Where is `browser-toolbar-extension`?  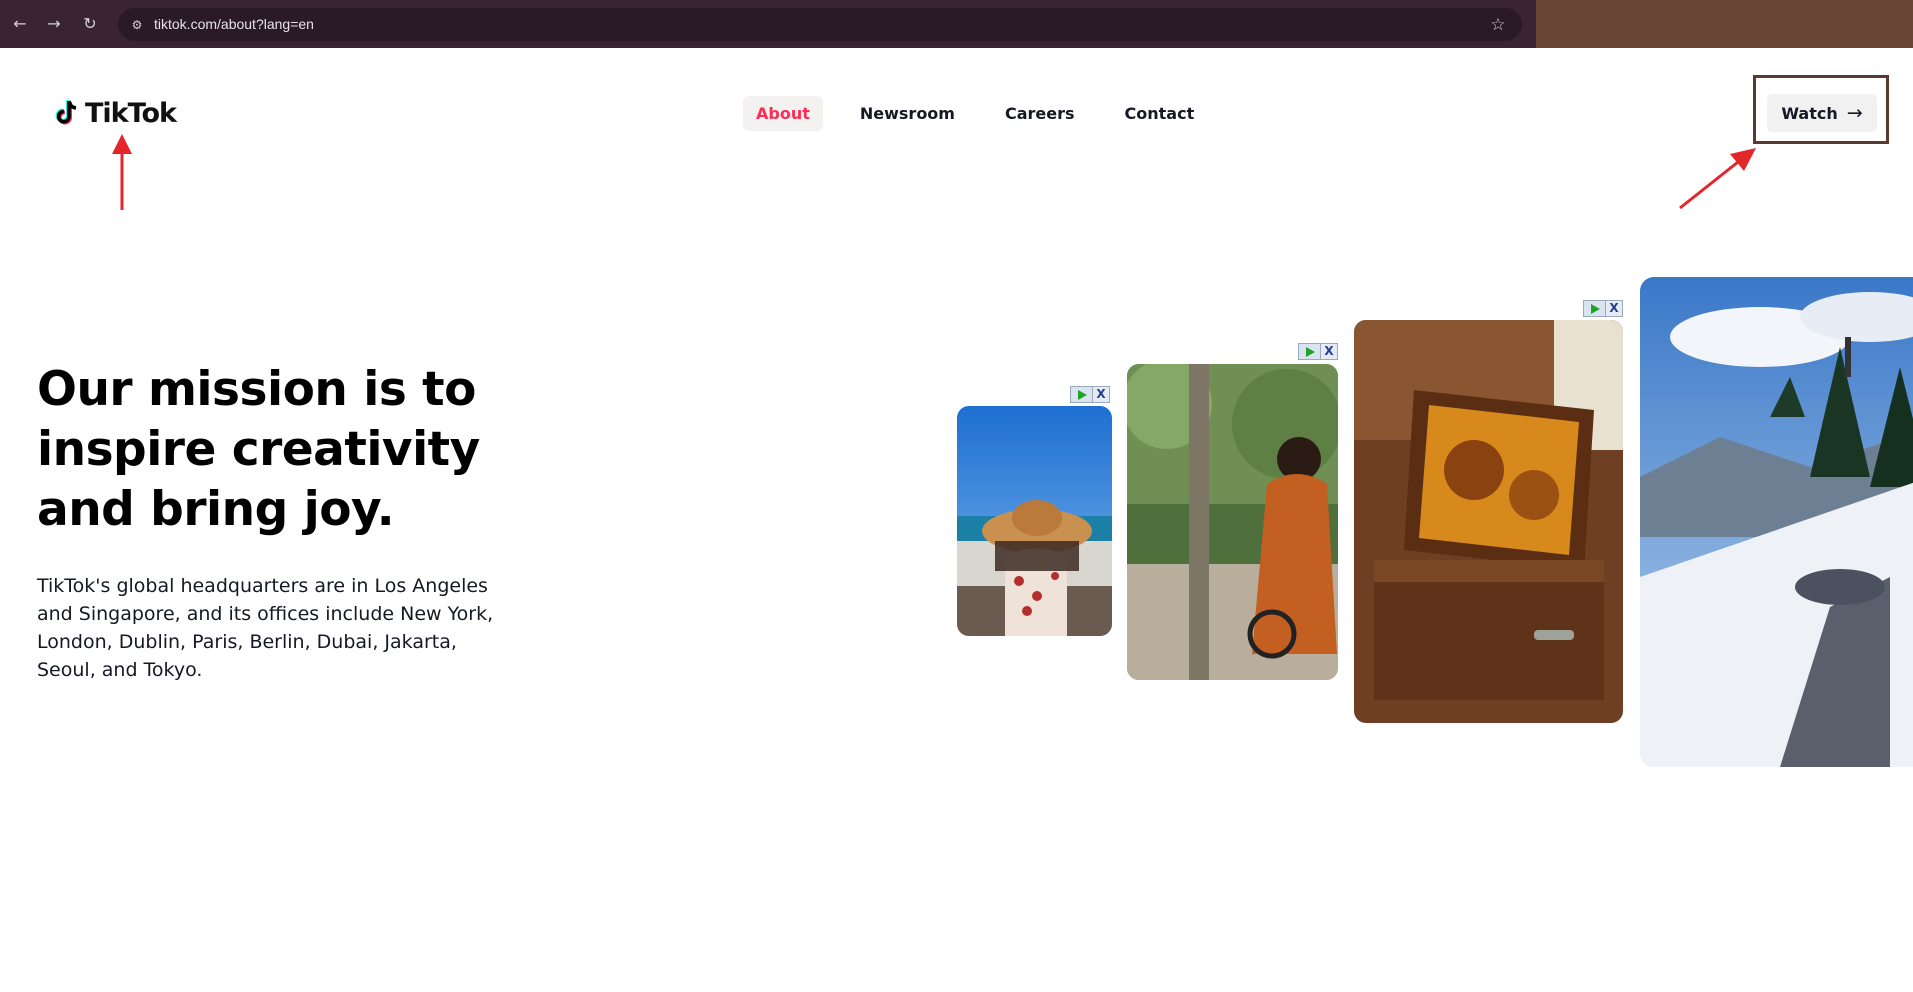 browser-toolbar-extension is located at coordinates (1724, 24).